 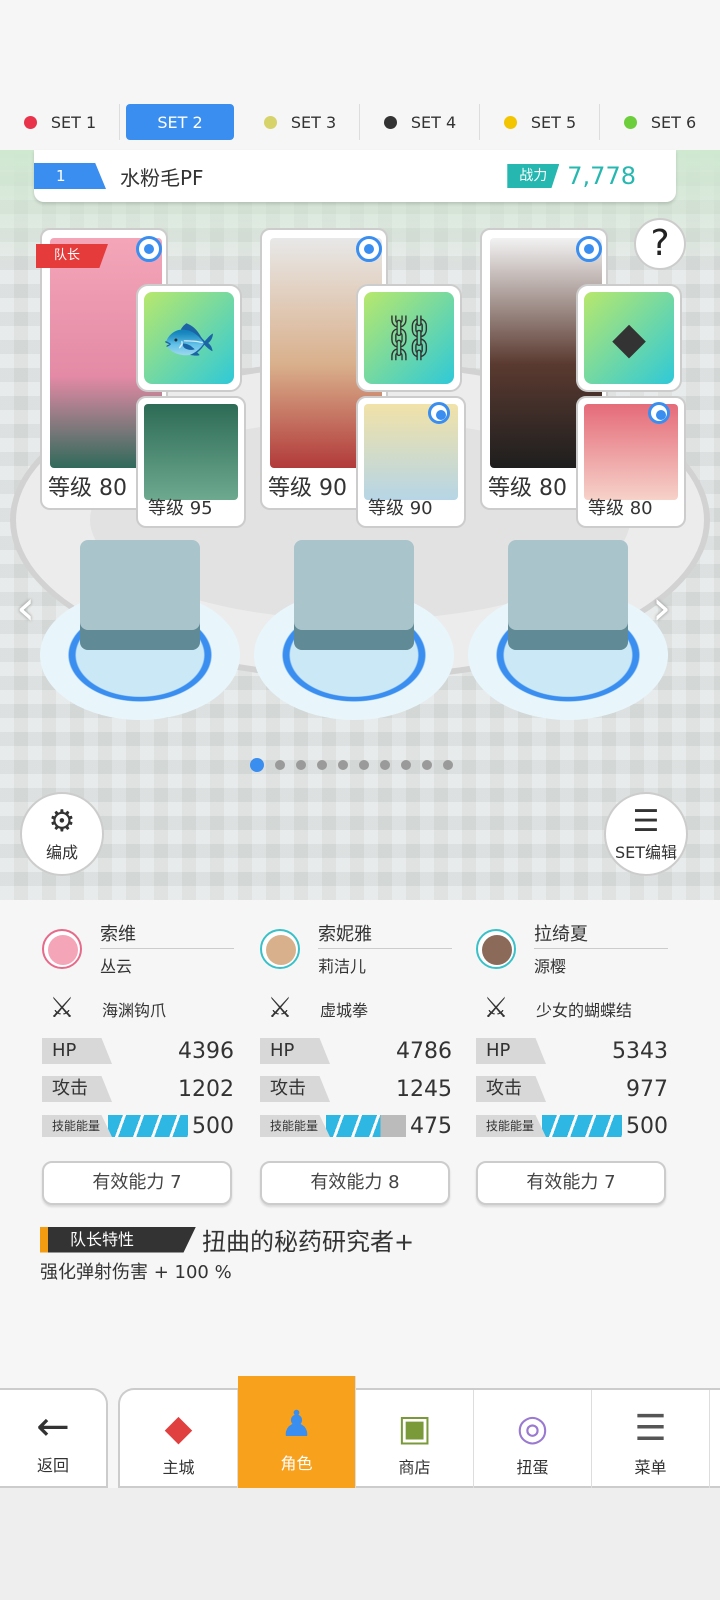 I want to click on ability-button: 有效能力 8, so click(x=355, y=1183).